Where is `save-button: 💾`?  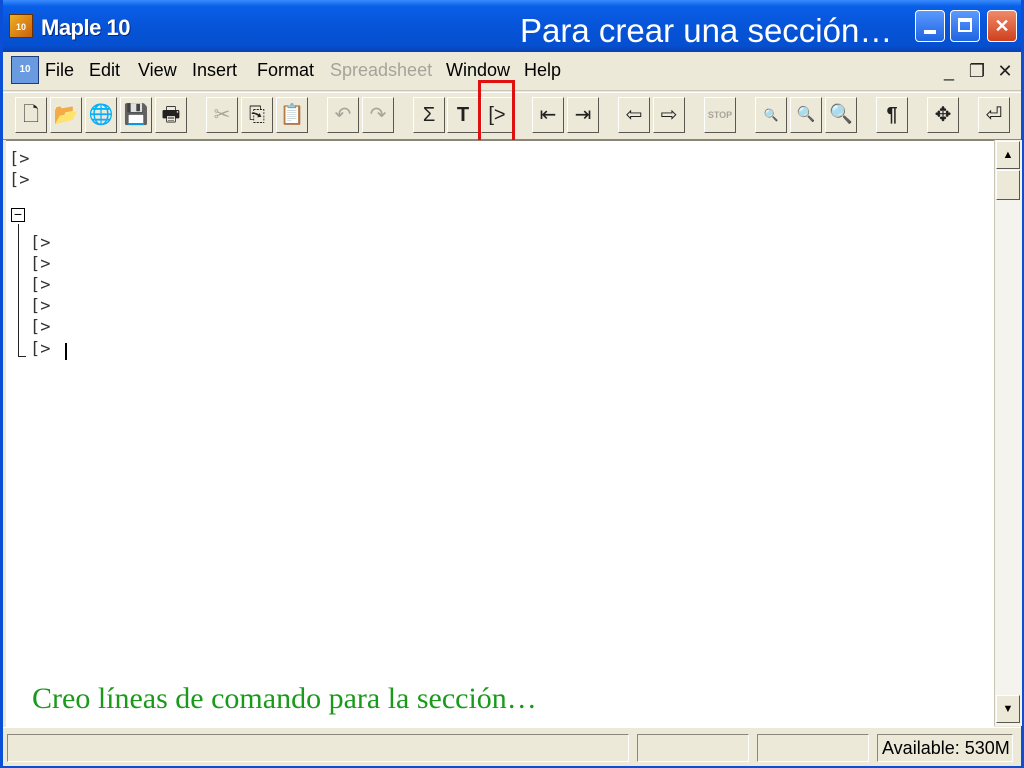
save-button: 💾 is located at coordinates (136, 115).